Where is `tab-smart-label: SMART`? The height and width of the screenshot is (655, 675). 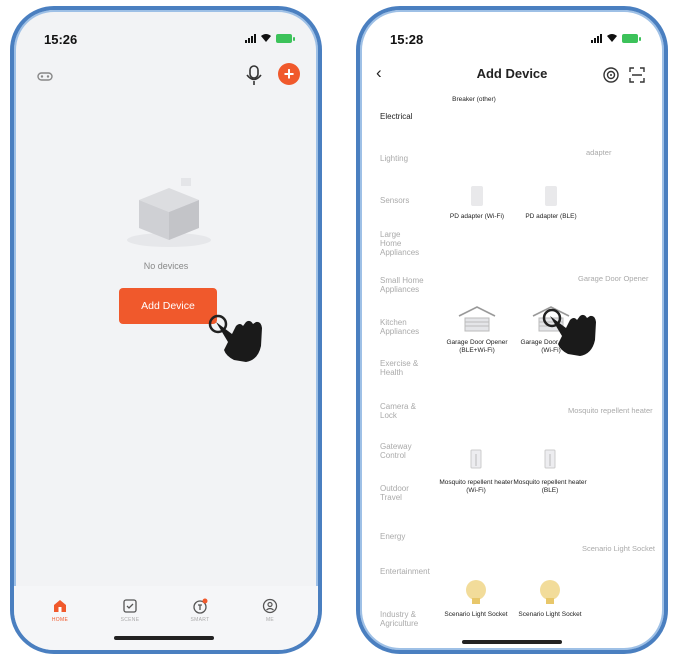
tab-smart-label: SMART is located at coordinates (200, 620).